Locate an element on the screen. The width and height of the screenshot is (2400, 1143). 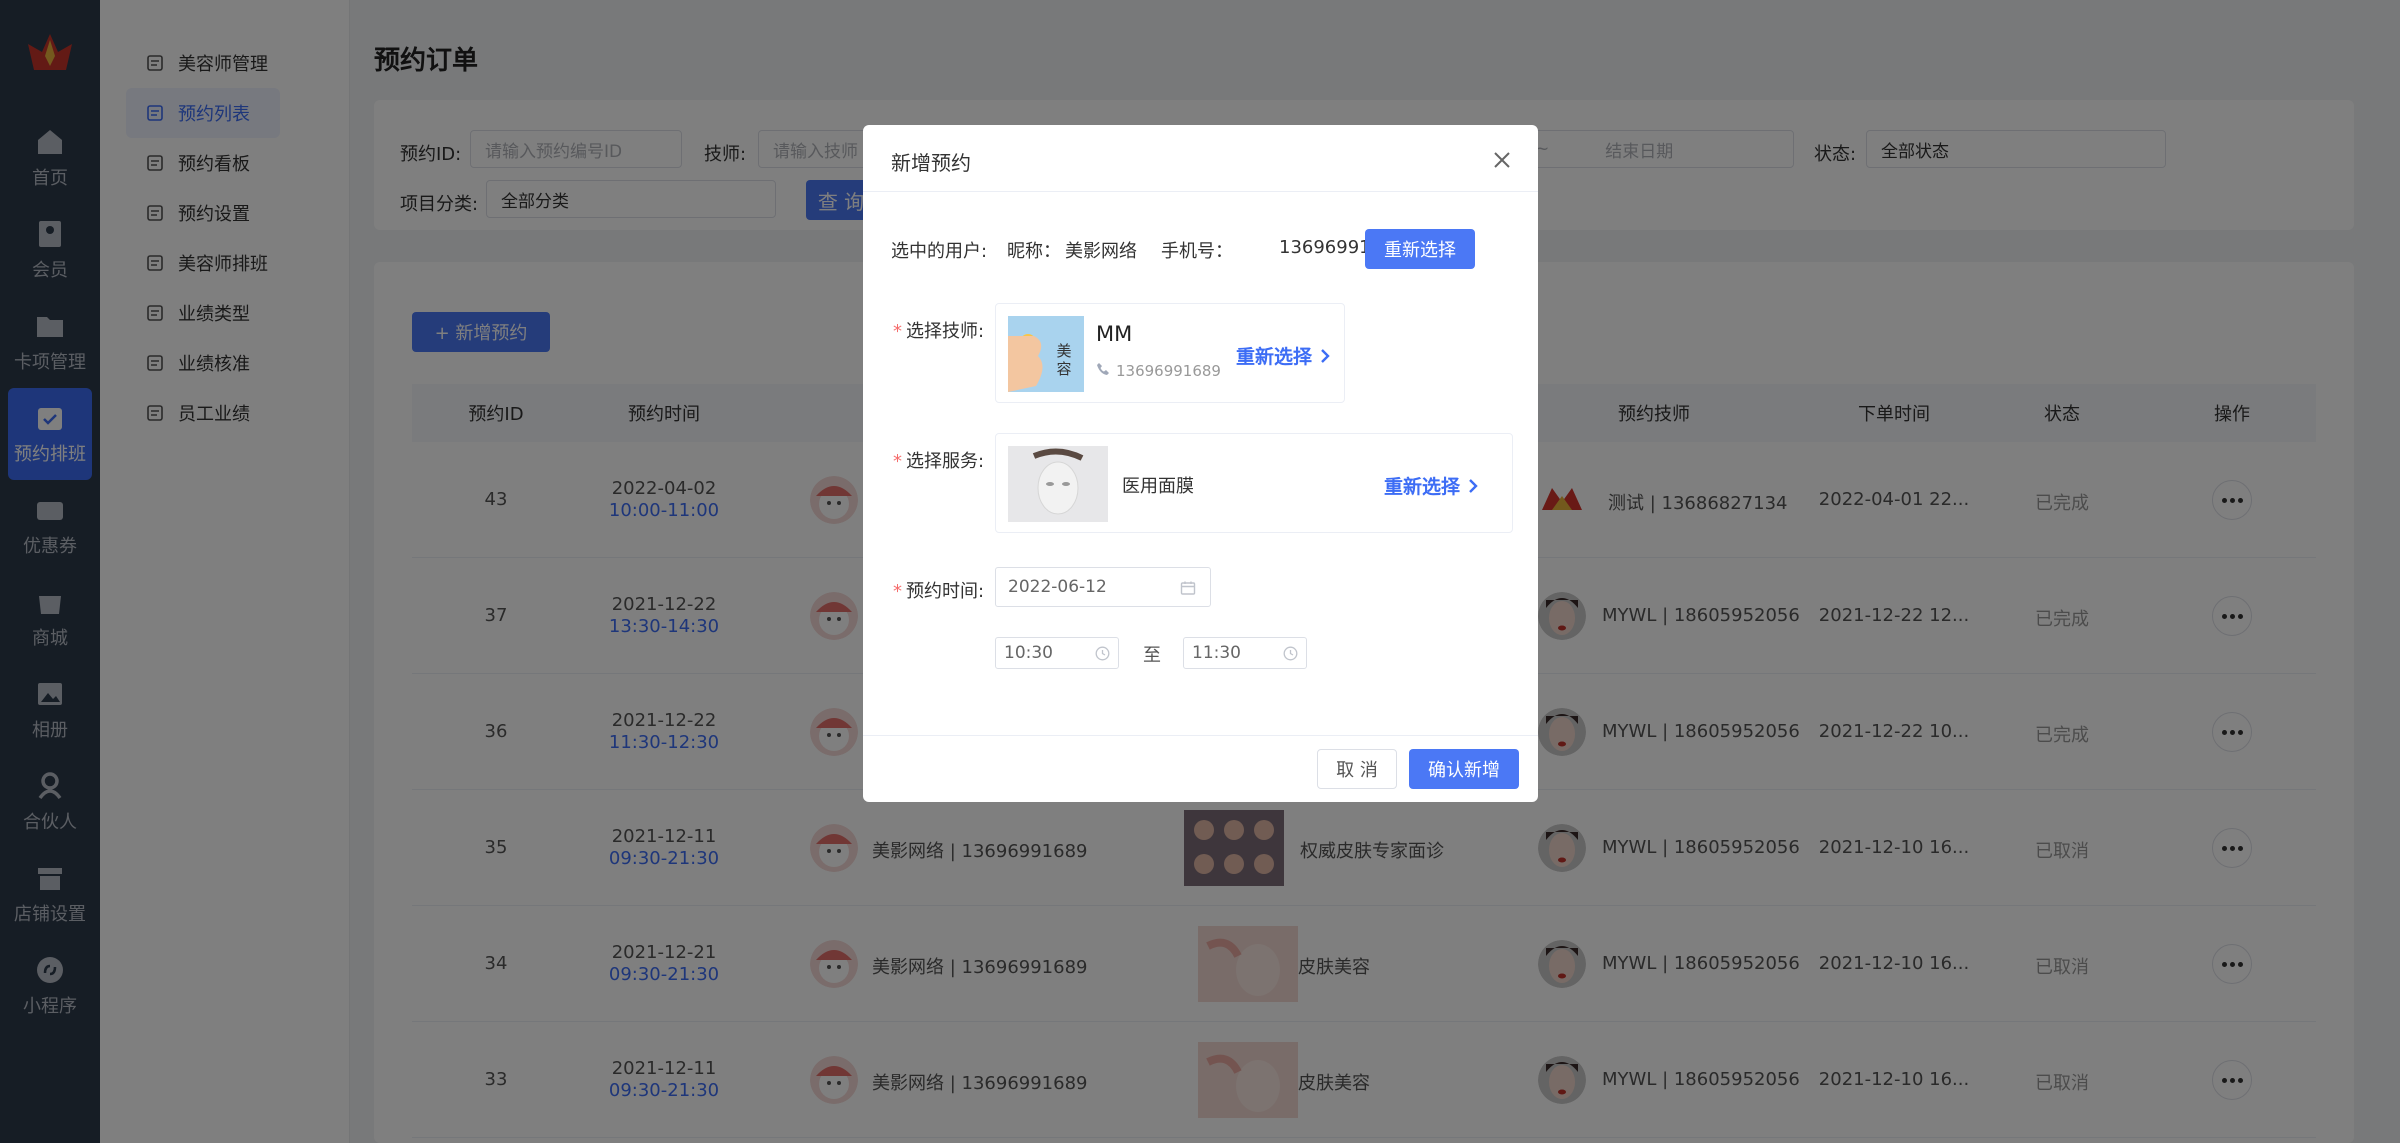
technician-avatar: 美 容 is located at coordinates (1046, 354).